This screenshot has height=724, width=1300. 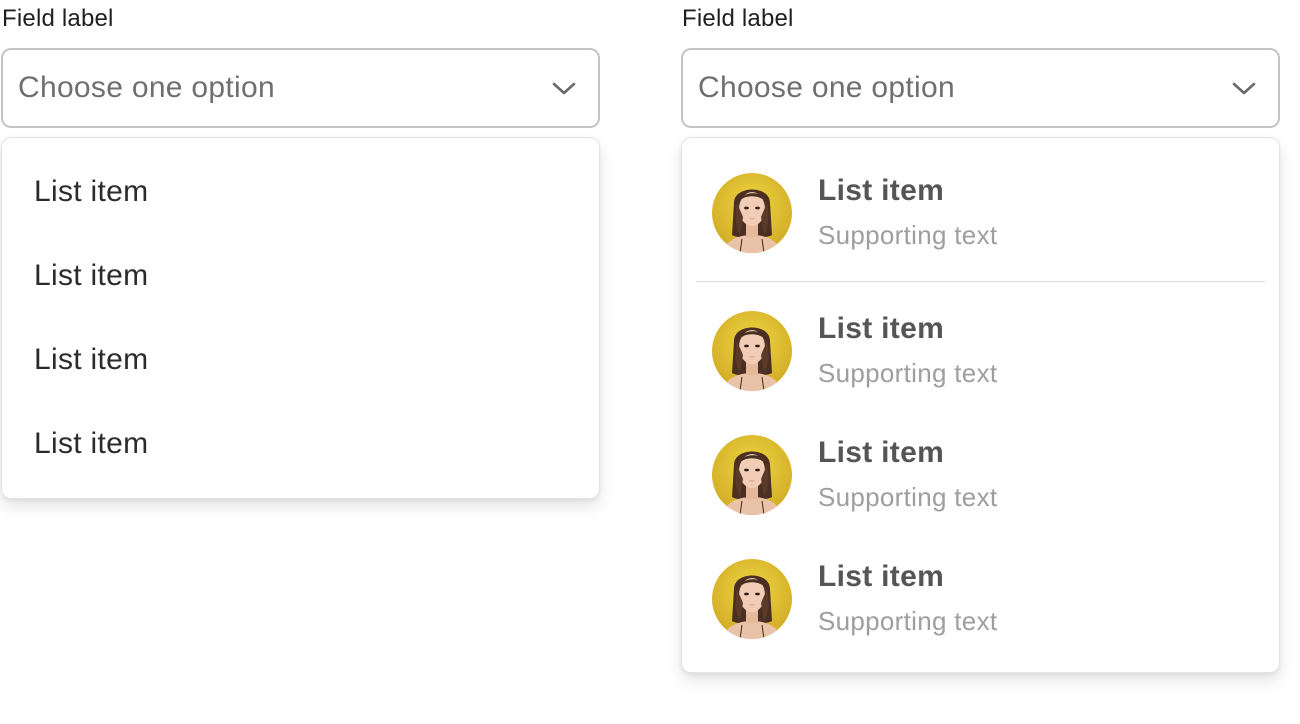 I want to click on divider, so click(x=980, y=281).